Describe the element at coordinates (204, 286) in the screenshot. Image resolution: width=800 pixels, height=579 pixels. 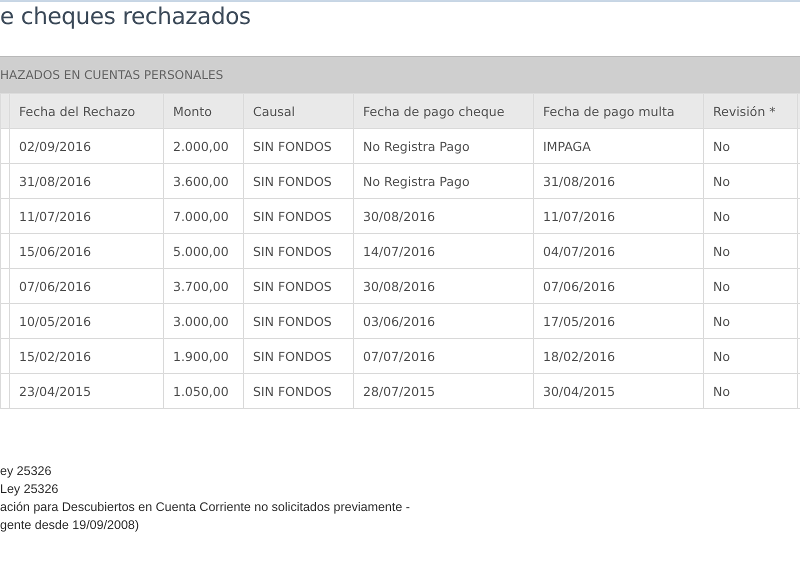
I see `table-cell: 3.700,00` at that location.